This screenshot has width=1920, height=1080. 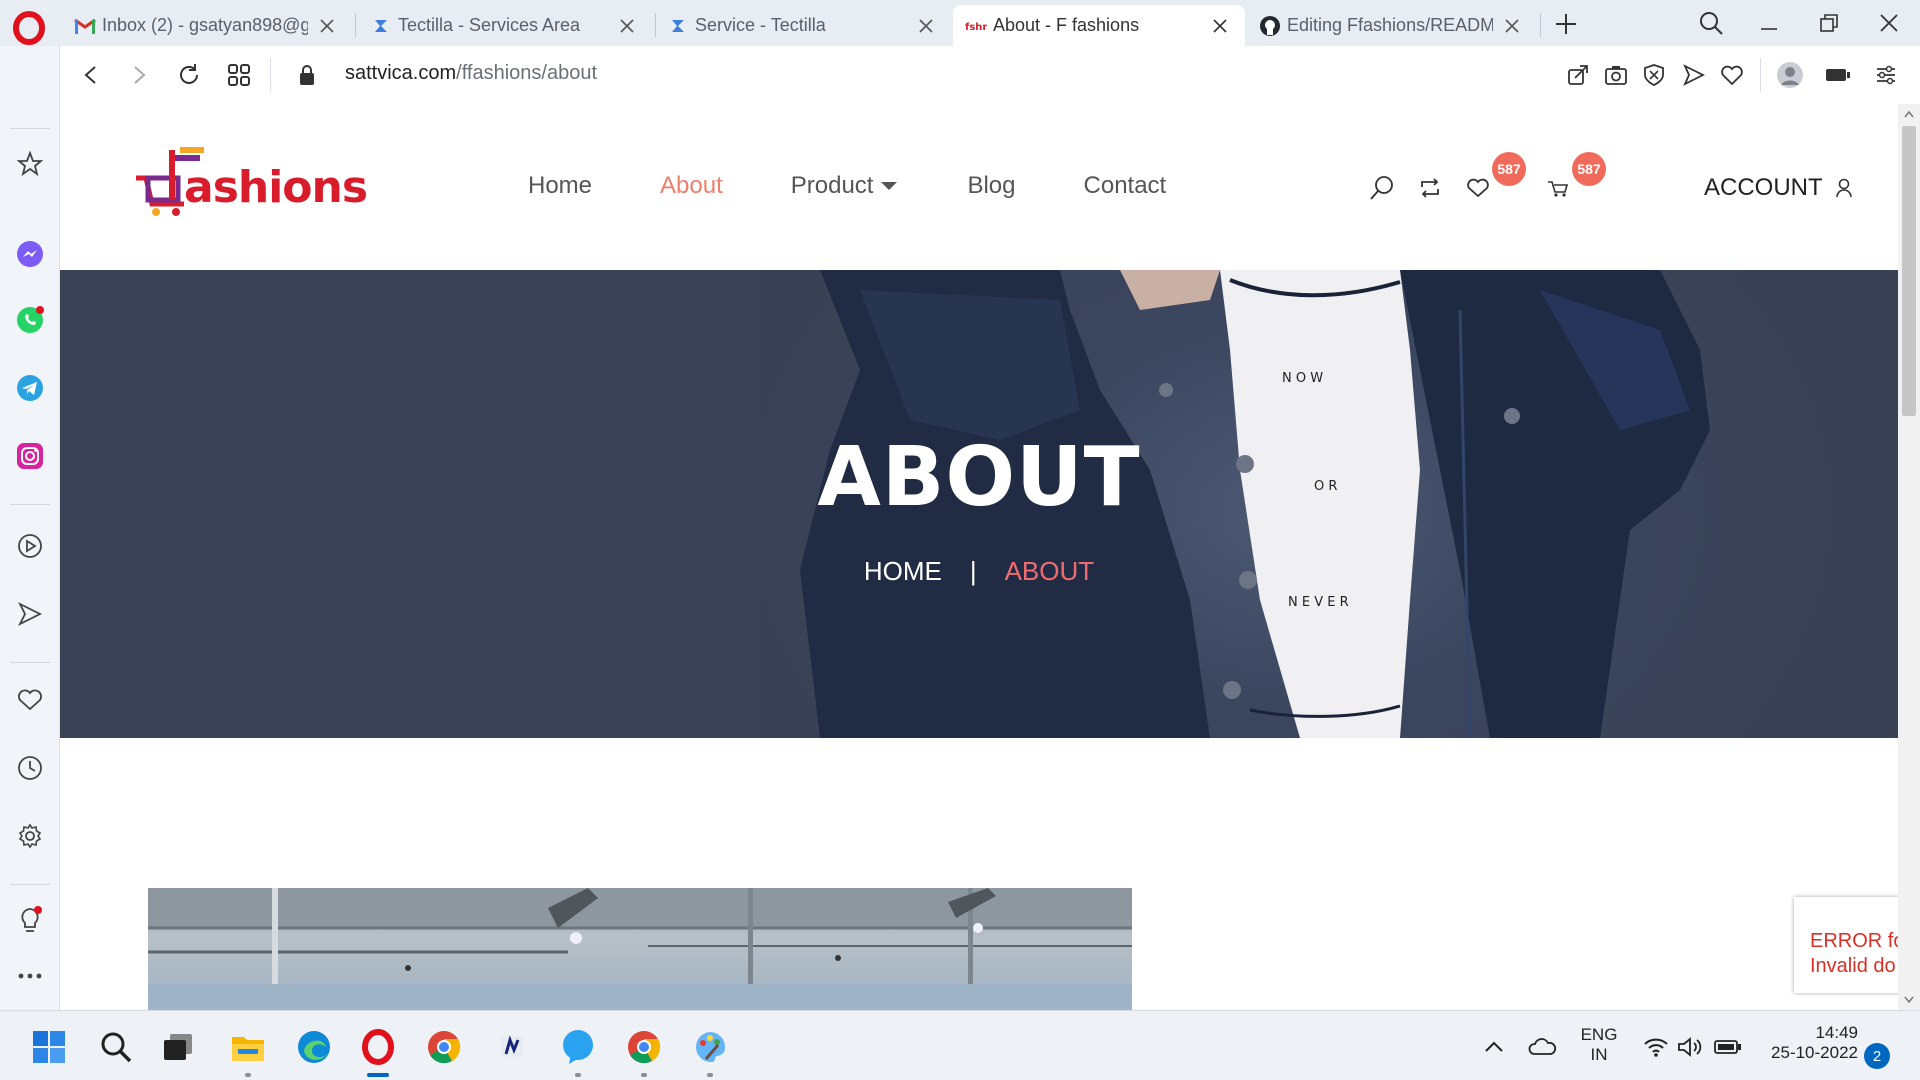 I want to click on lock-icon, so click(x=307, y=75).